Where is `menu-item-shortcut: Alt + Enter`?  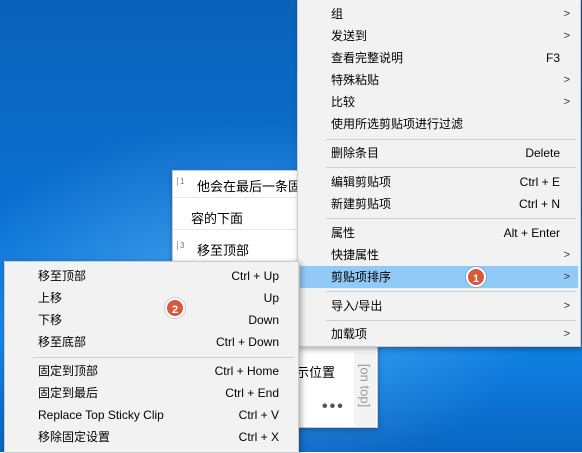 menu-item-shortcut: Alt + Enter is located at coordinates (531, 233).